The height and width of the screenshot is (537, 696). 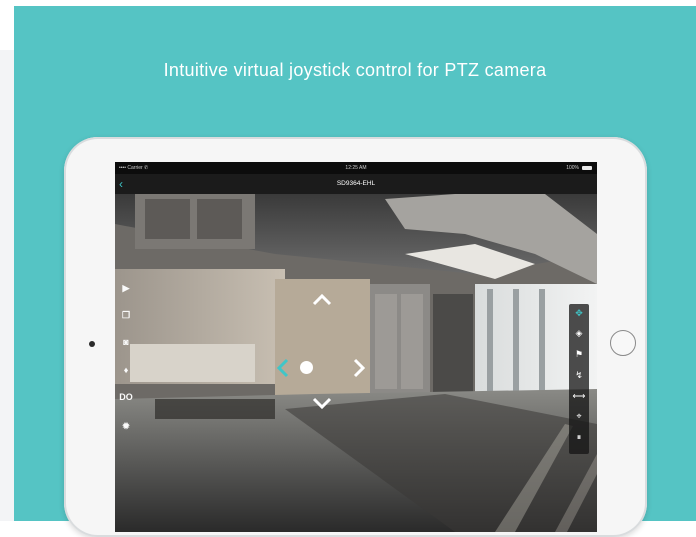 I want to click on window-icon: ❐, so click(x=126, y=315).